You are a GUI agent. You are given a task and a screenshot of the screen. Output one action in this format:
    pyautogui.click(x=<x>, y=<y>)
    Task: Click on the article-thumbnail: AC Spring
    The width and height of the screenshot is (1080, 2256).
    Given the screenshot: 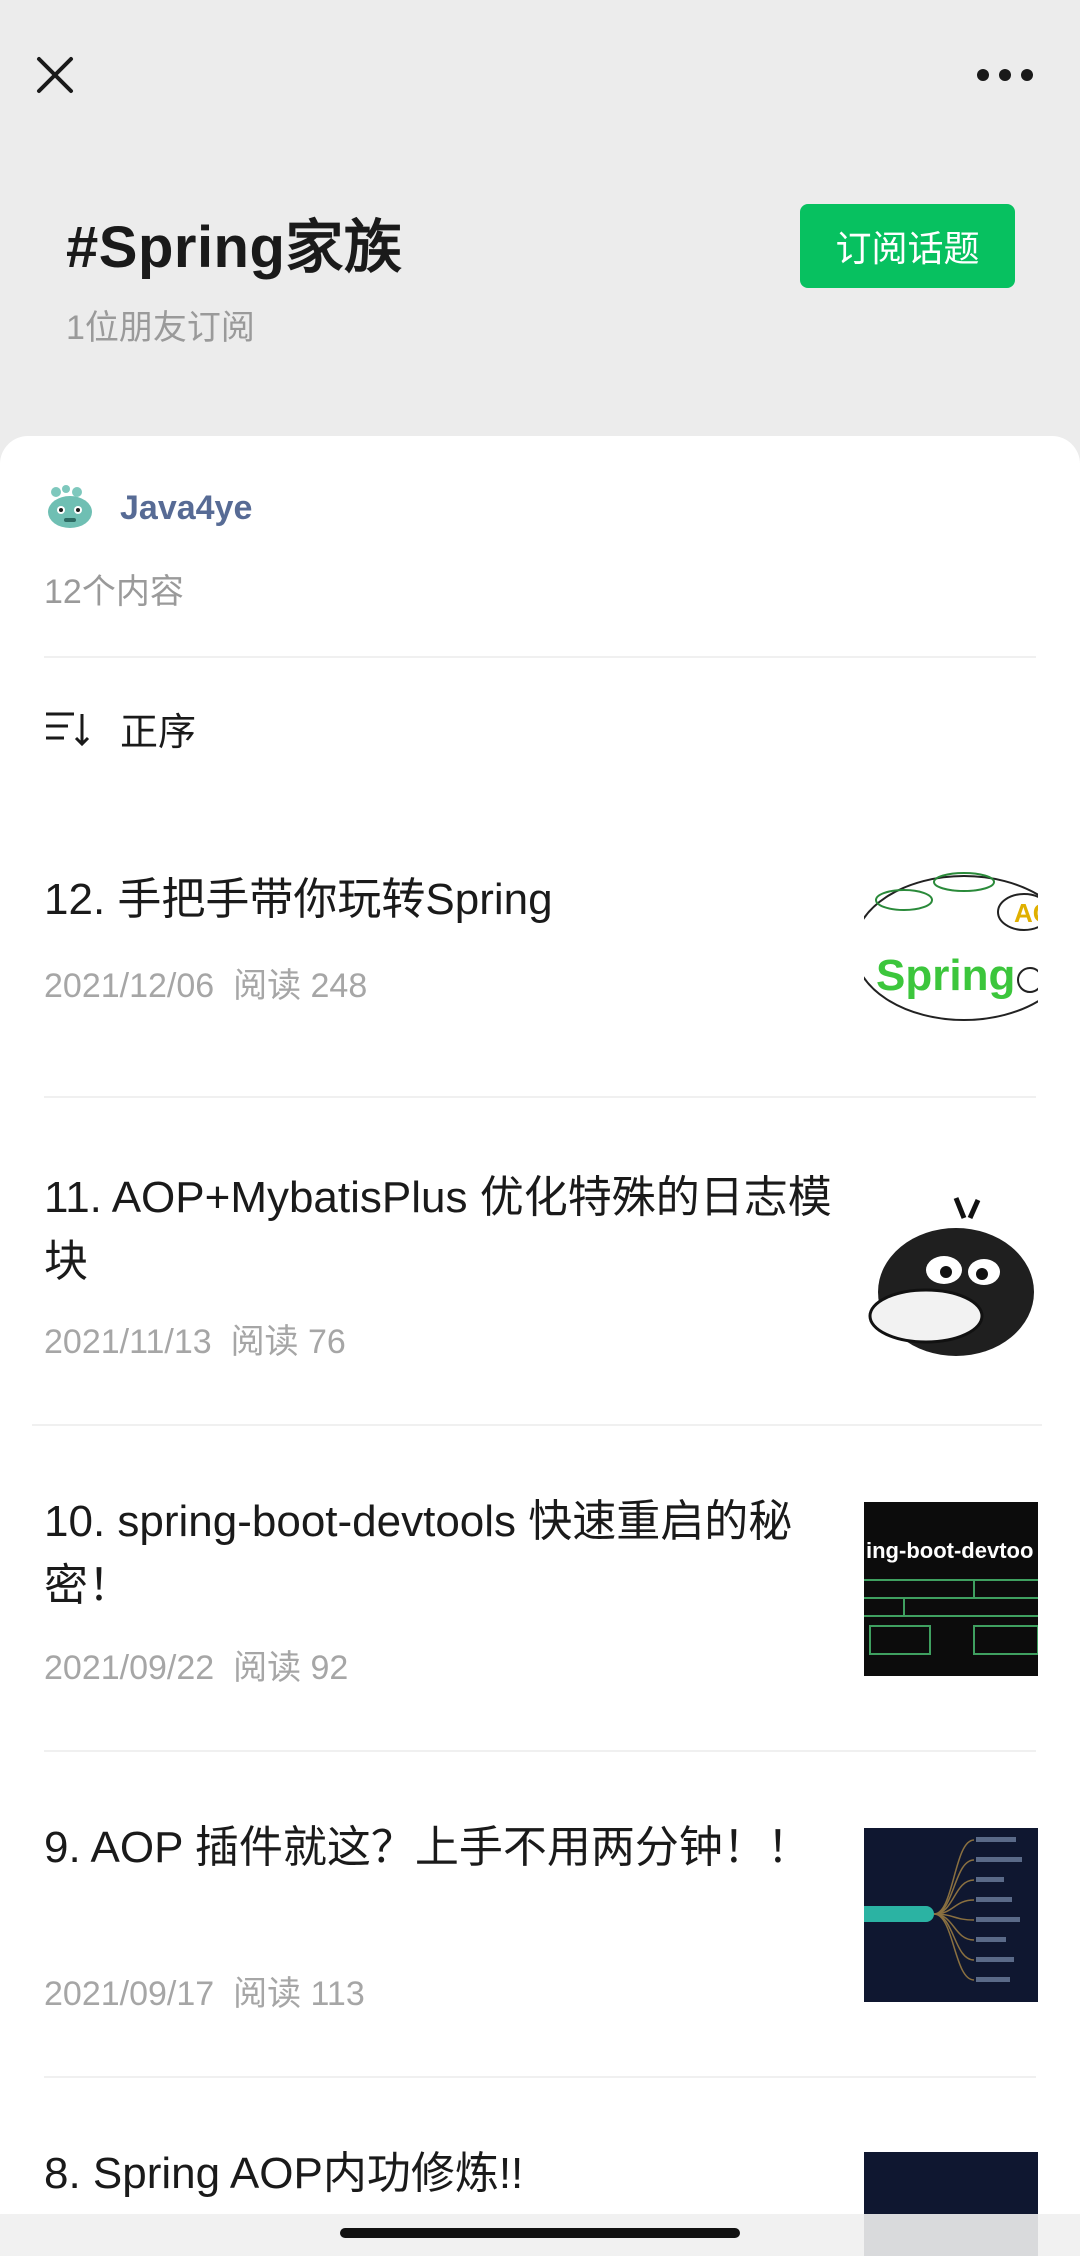 What is the action you would take?
    pyautogui.click(x=951, y=947)
    